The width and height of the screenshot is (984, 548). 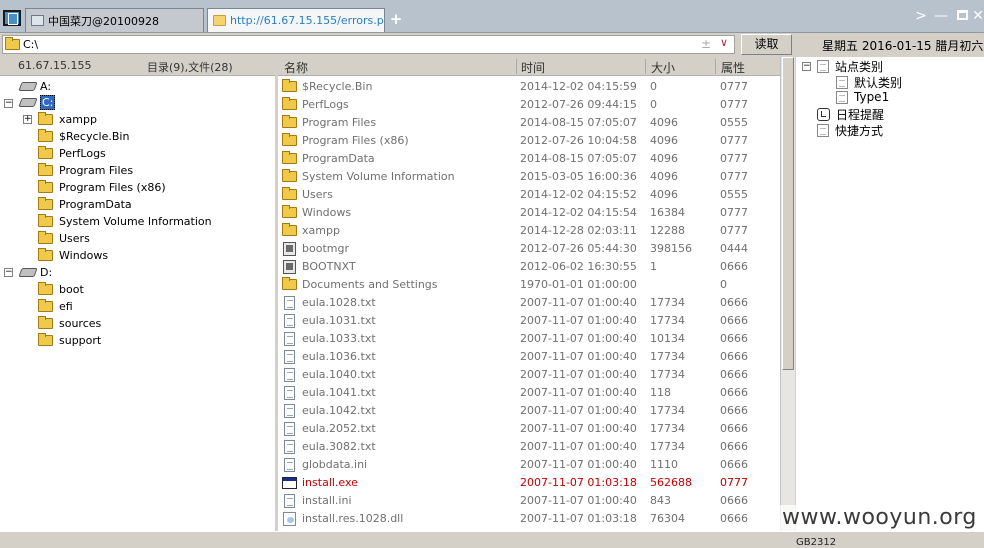 What do you see at coordinates (67, 119) in the screenshot?
I see `tree-item-folder: xampp` at bounding box center [67, 119].